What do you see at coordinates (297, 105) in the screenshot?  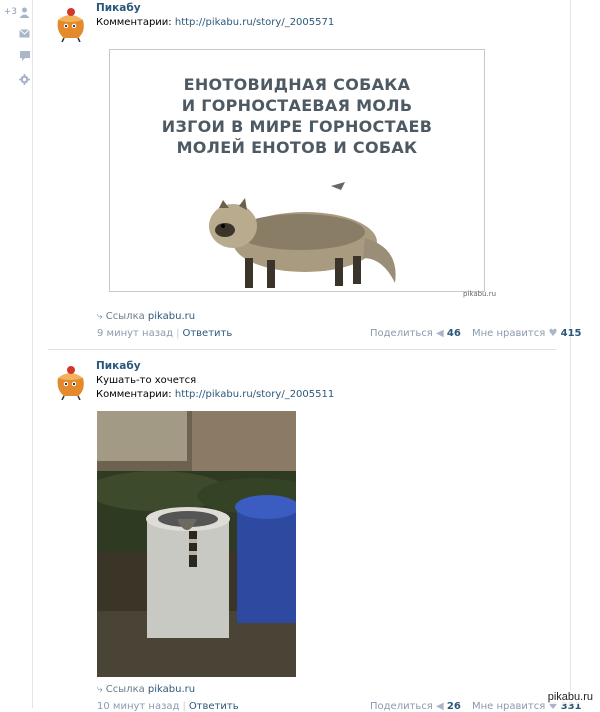 I see `image-caption-line: И ГОРНОСТАЕВАЯ МОЛЬ` at bounding box center [297, 105].